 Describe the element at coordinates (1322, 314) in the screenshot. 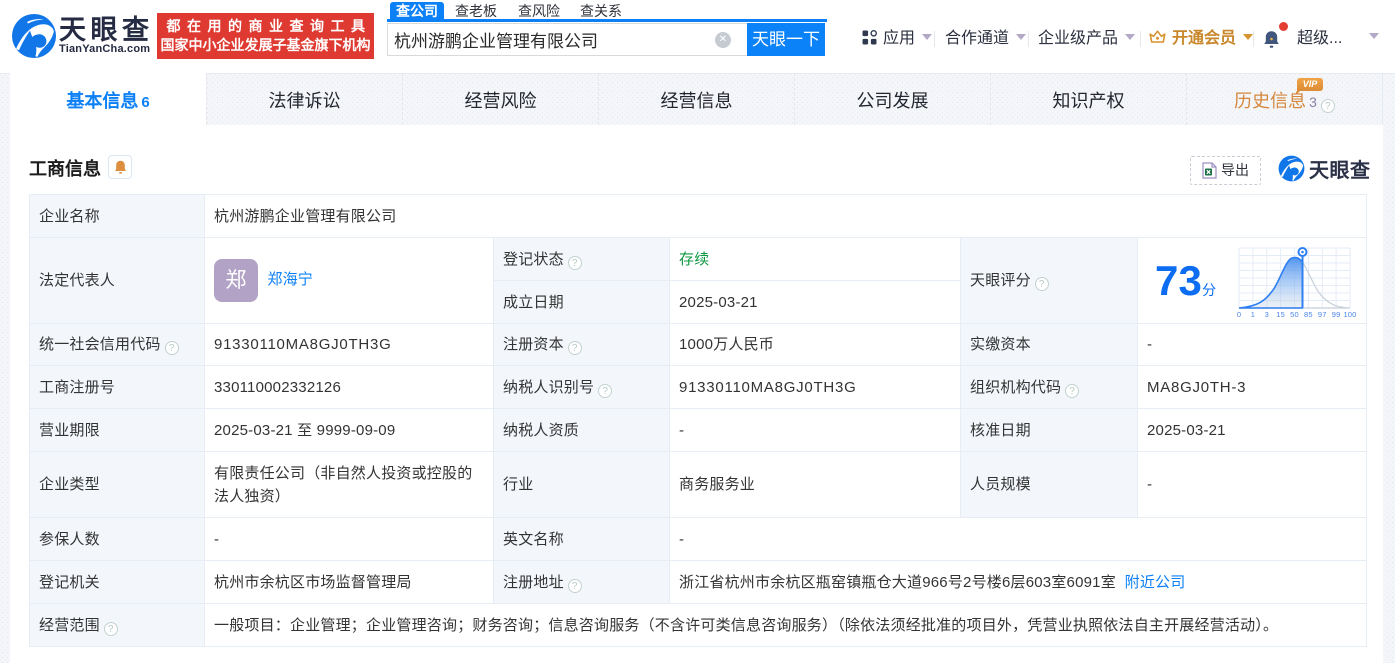

I see `svg-text: 97` at that location.